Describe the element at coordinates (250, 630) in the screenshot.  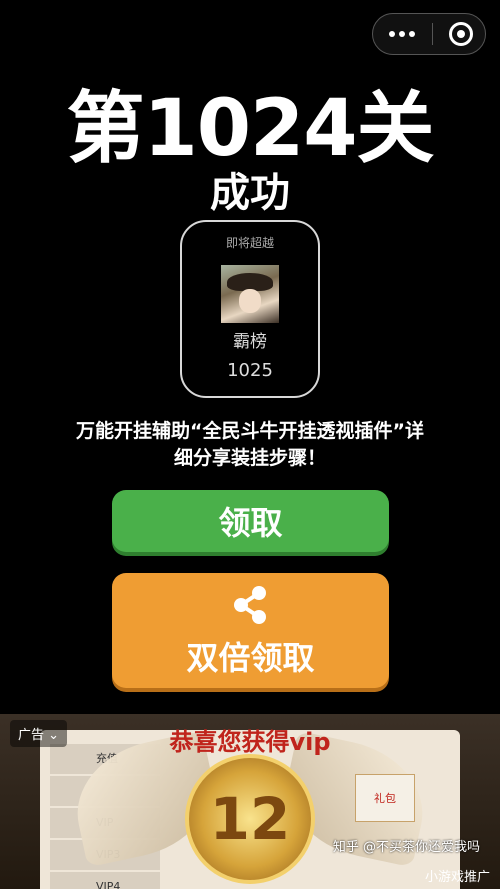
I see `double-claim-button: 双倍领取` at that location.